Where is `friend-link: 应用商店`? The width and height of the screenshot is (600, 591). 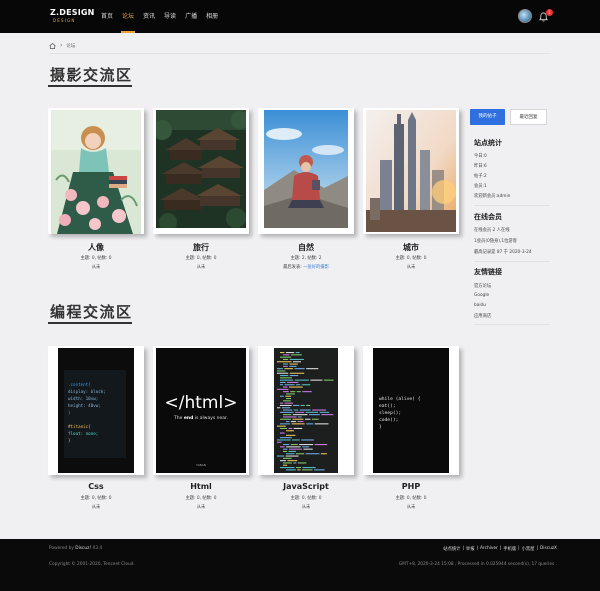
friend-link: 应用商店 is located at coordinates (482, 316).